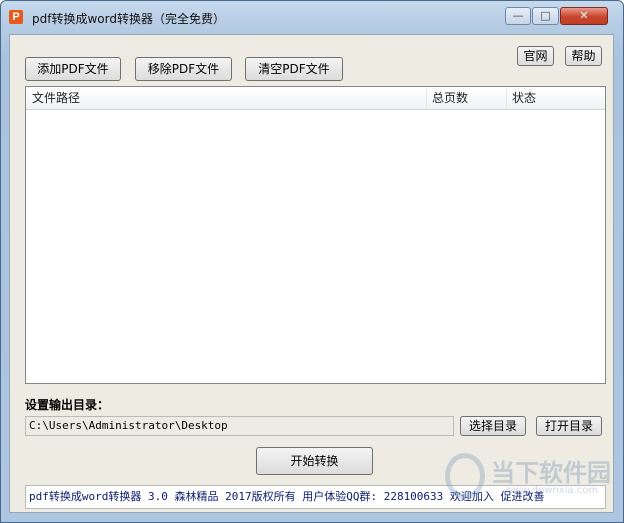 This screenshot has width=624, height=523. What do you see at coordinates (226, 98) in the screenshot?
I see `column-file-path: 文件路径` at bounding box center [226, 98].